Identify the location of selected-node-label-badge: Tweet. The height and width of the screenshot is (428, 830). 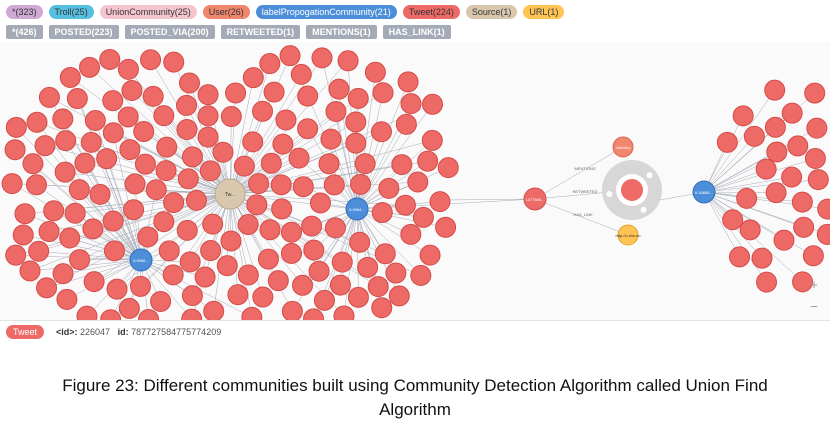
(25, 332).